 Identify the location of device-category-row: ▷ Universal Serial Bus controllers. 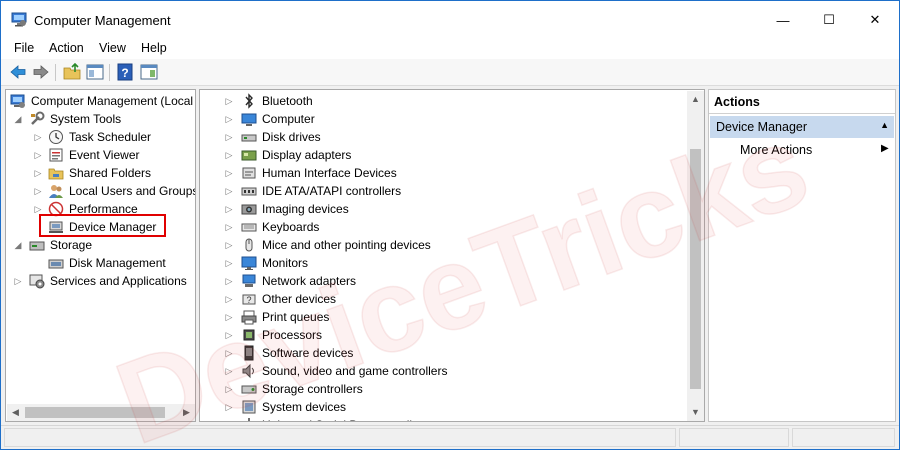
(442, 418).